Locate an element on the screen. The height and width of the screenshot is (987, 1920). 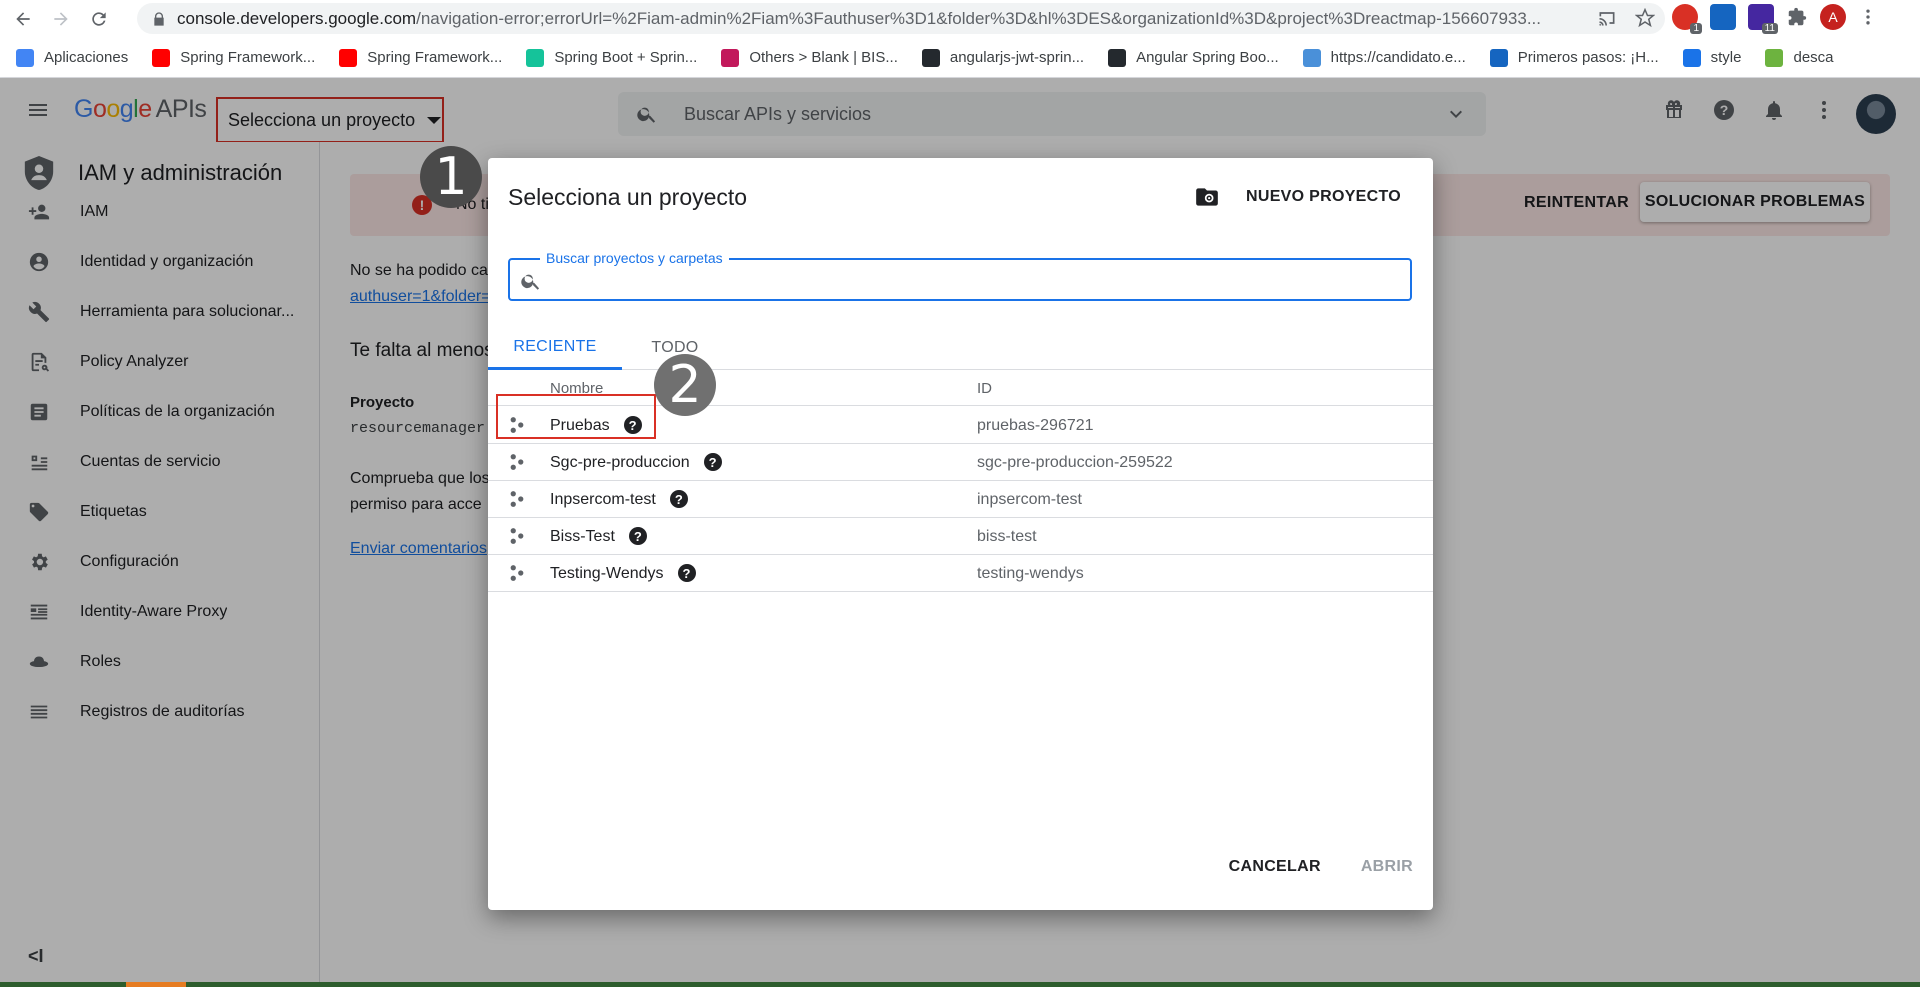
extension-school-icon: 11 is located at coordinates (1763, 19).